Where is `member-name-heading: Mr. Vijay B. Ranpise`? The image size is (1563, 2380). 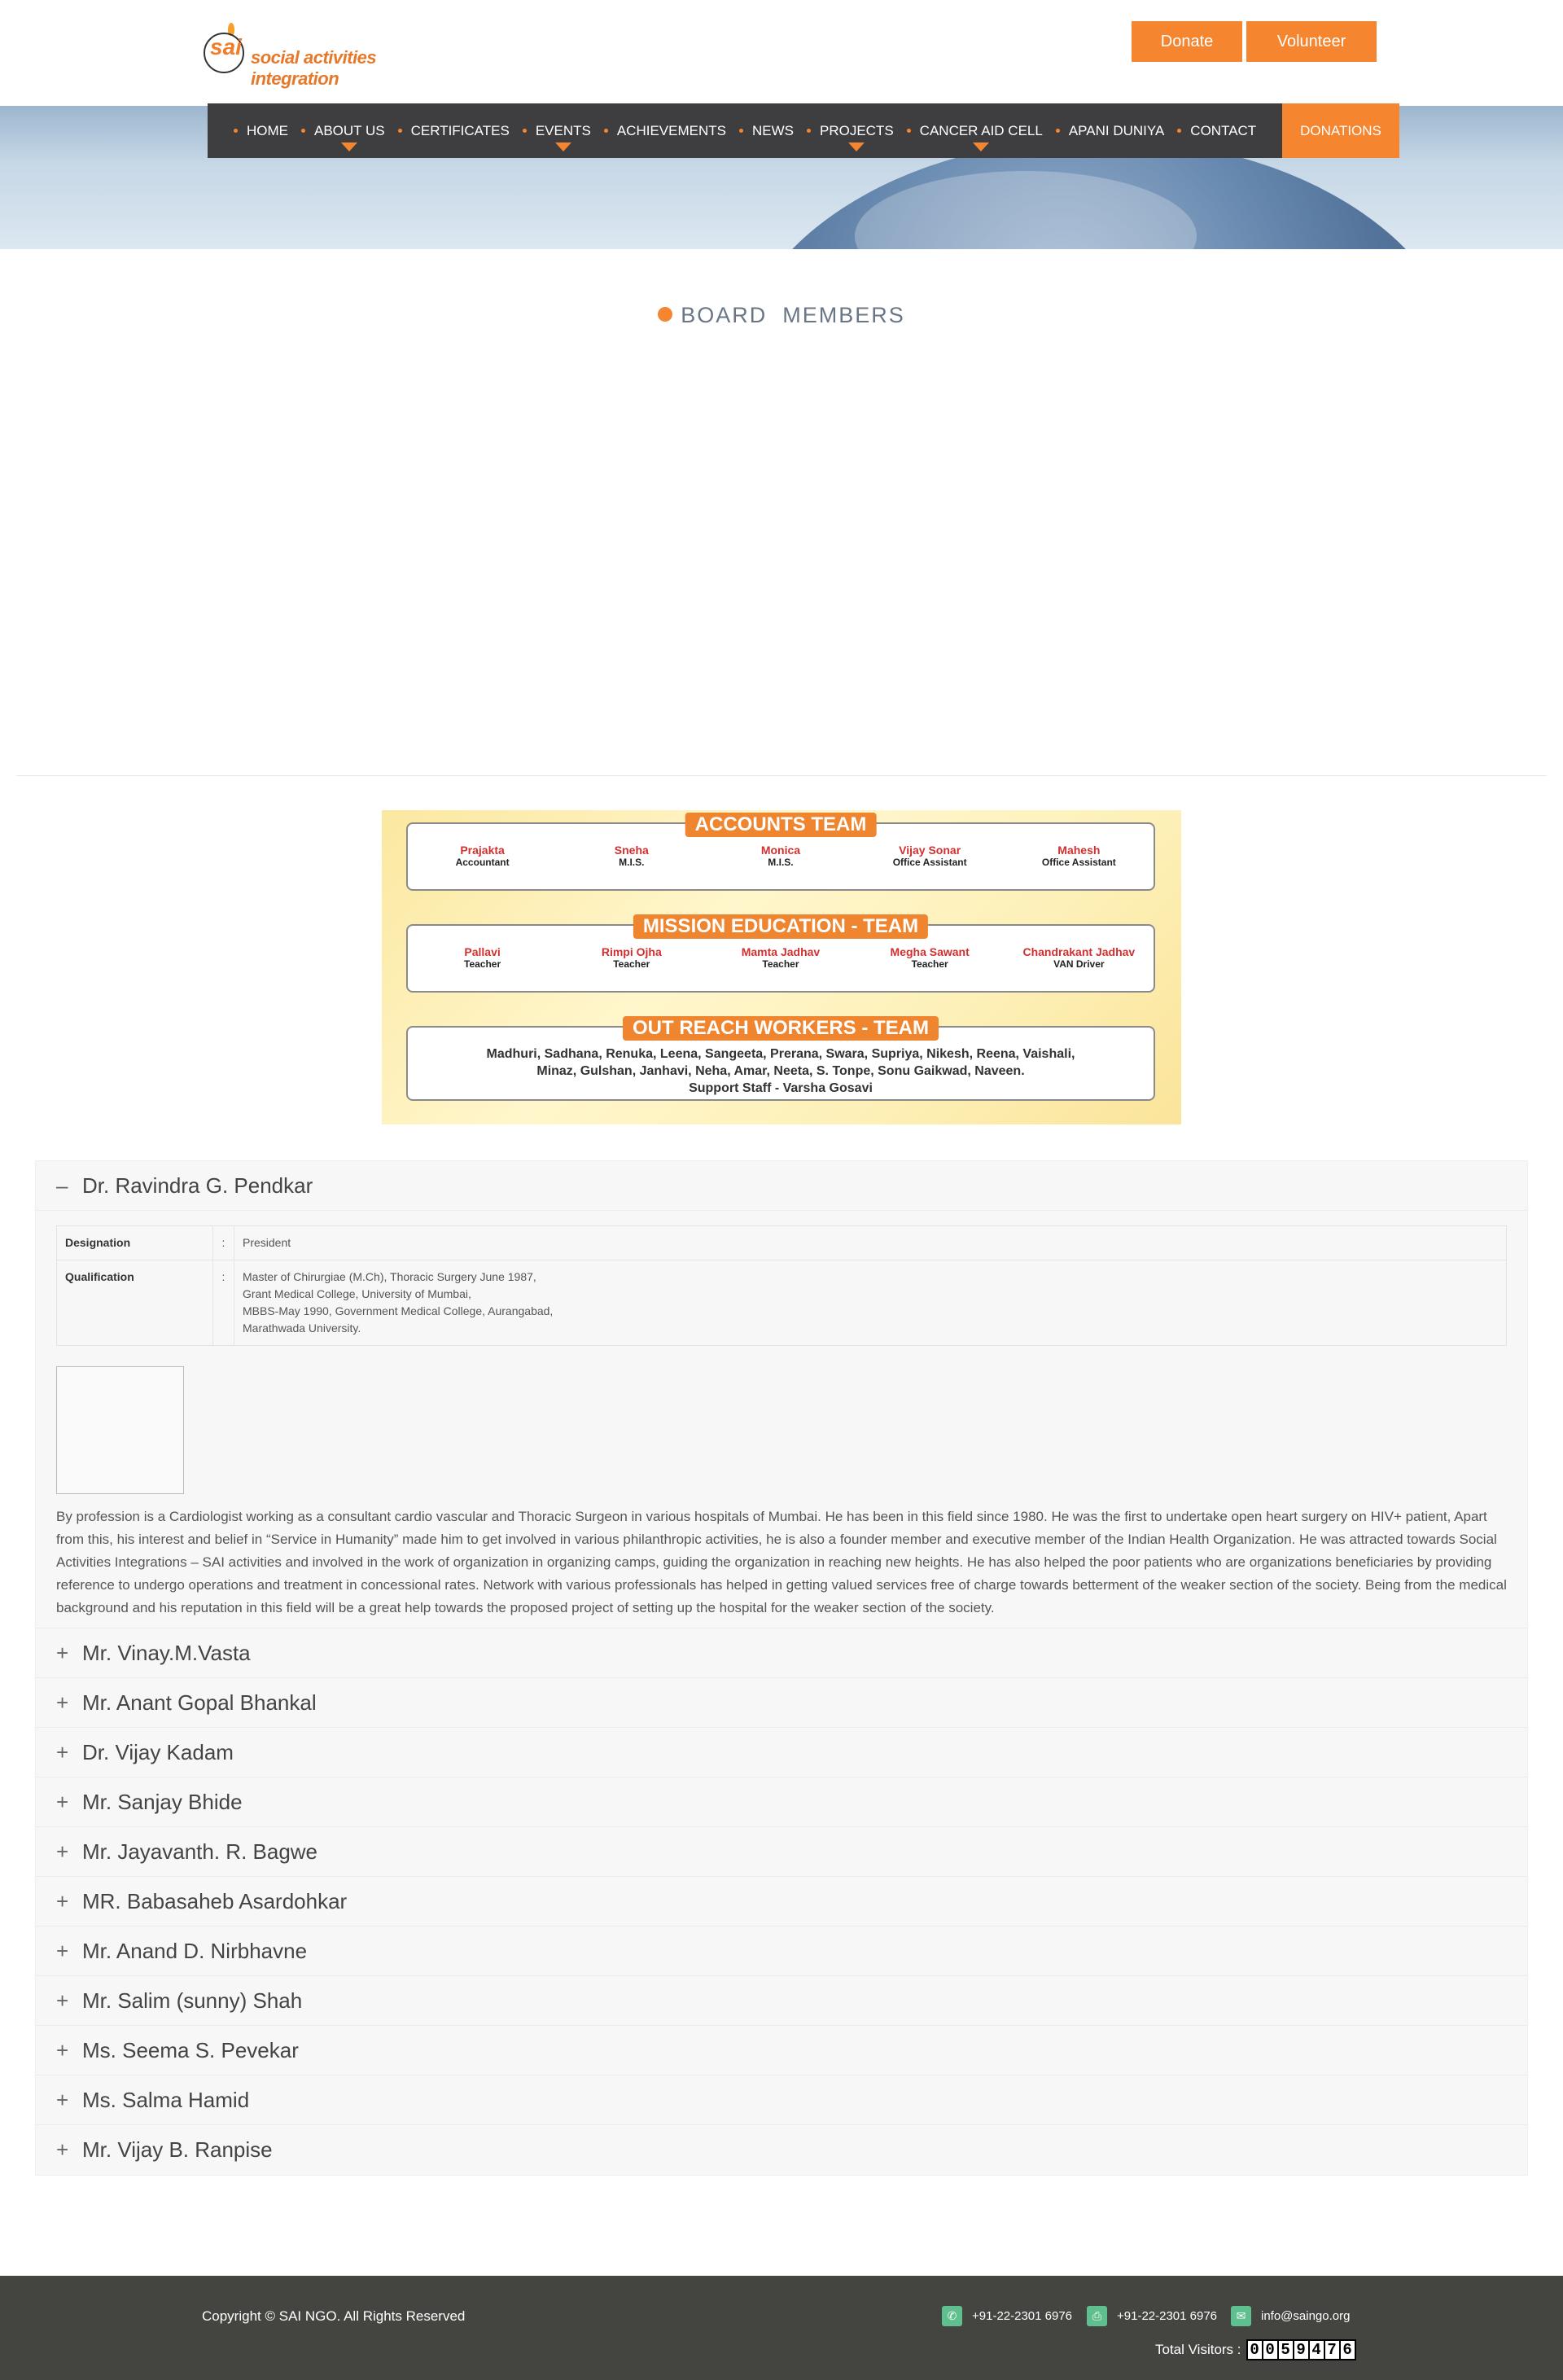
member-name-heading: Mr. Vijay B. Ranpise is located at coordinates (177, 2150).